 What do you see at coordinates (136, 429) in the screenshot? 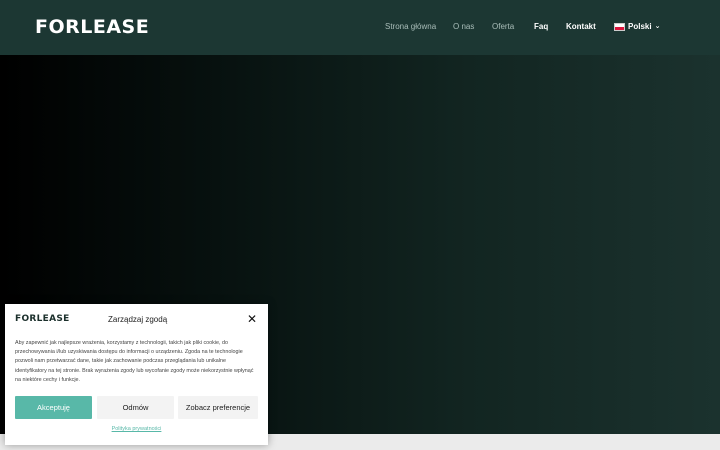
I see `privacy-policy-link: Polityka prywatności` at bounding box center [136, 429].